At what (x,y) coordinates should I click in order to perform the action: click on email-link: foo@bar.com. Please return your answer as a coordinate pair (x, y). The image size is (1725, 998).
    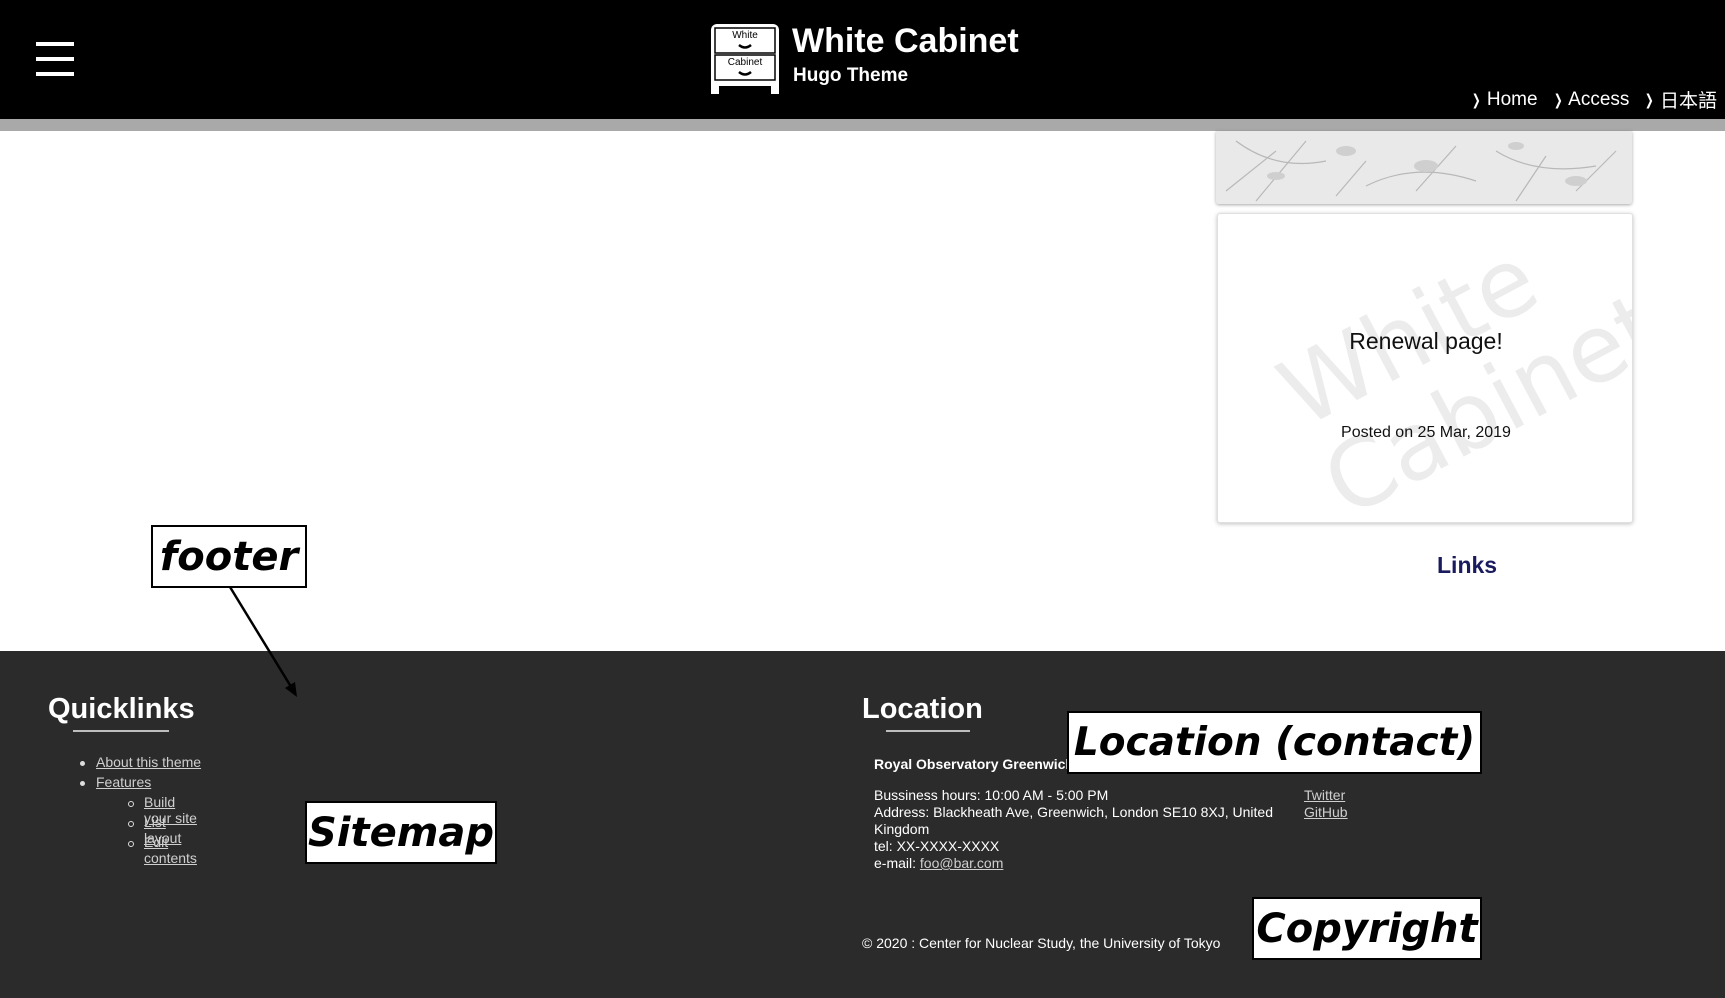
    Looking at the image, I should click on (961, 863).